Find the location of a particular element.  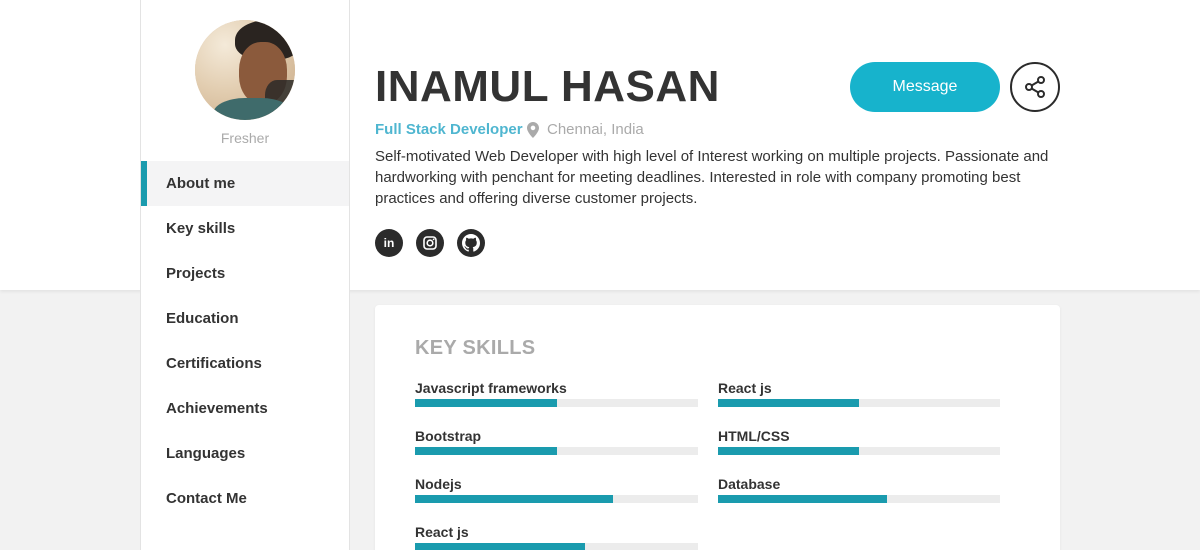

location-pin-icon is located at coordinates (533, 129).